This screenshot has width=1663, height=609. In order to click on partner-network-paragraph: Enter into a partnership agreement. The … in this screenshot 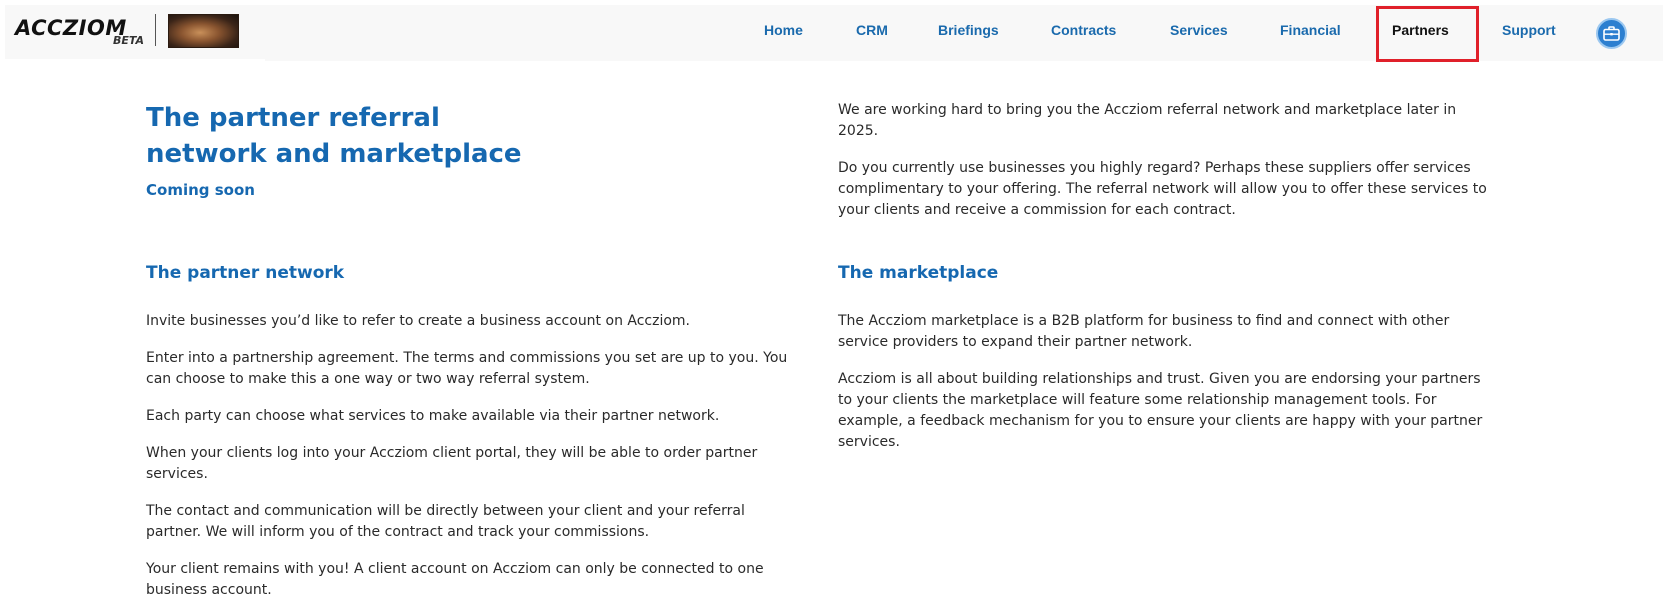, I will do `click(467, 368)`.